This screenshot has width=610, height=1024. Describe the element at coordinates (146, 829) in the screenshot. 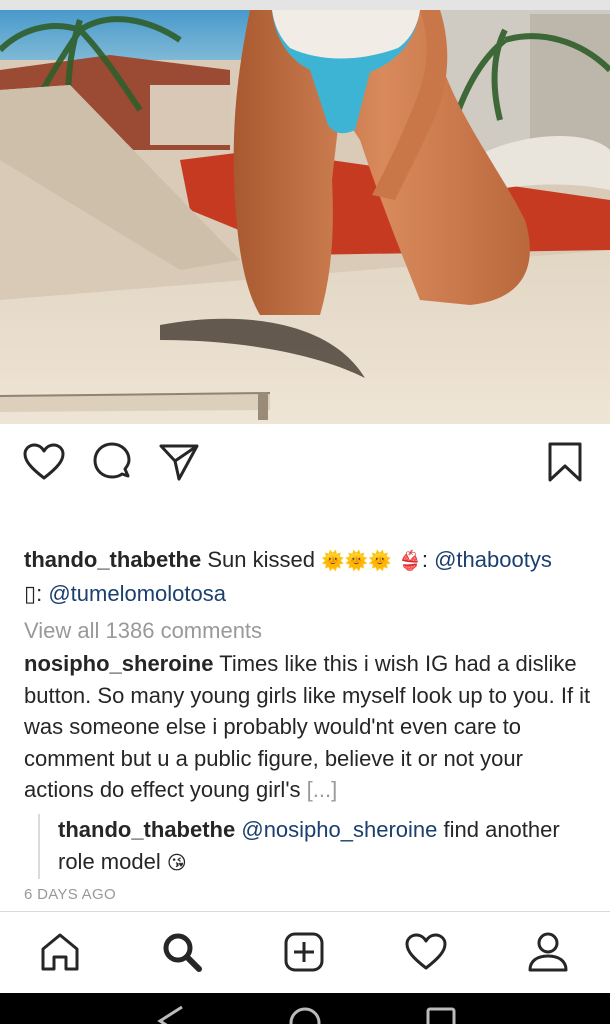

I see `reply-username: thando_thabethe` at that location.